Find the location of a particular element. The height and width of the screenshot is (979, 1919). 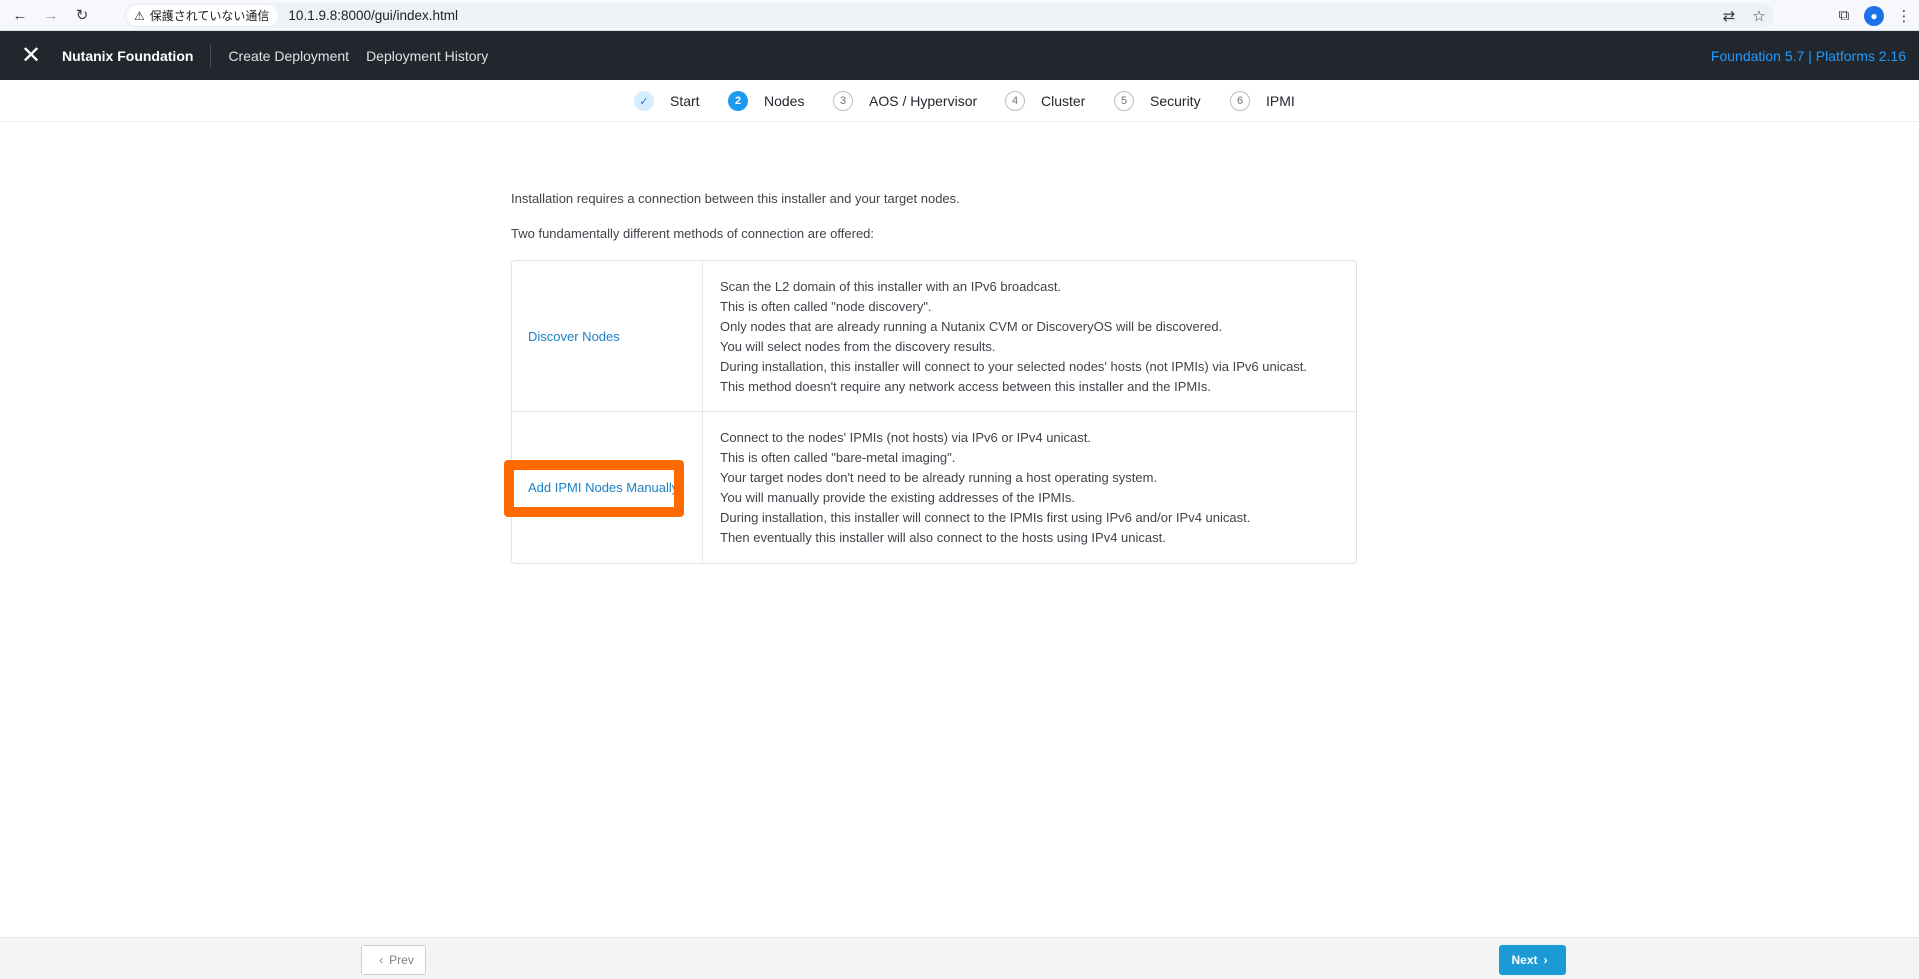

step-number: 6 is located at coordinates (1240, 101).